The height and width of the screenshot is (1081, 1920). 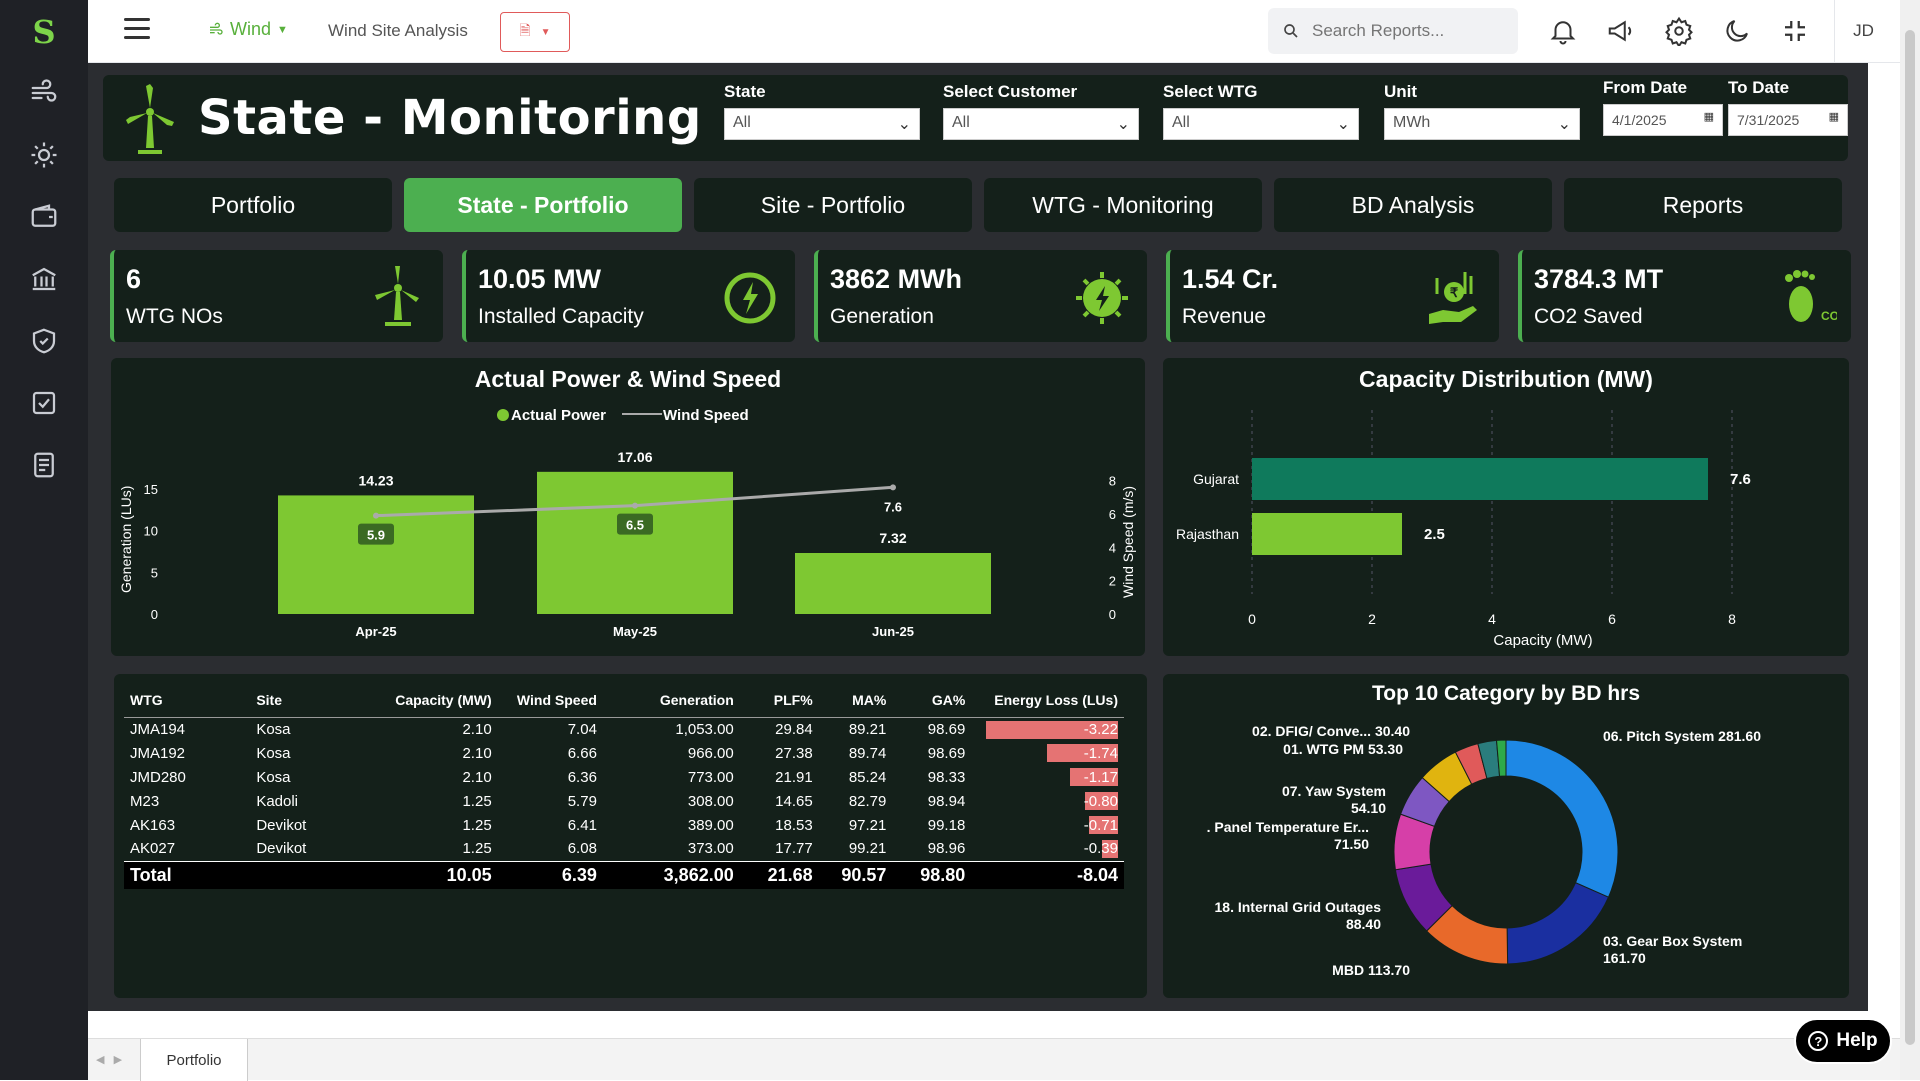 I want to click on column-header: Capacity (MW), so click(x=437, y=700).